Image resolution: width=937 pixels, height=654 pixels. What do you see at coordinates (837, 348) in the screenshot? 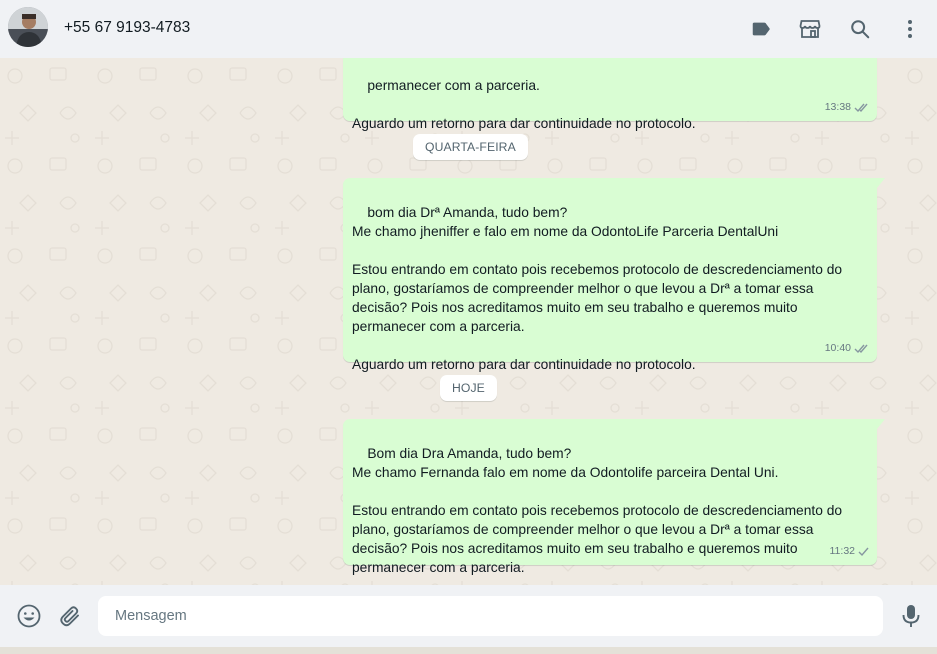
I see `message-time: 10:40` at bounding box center [837, 348].